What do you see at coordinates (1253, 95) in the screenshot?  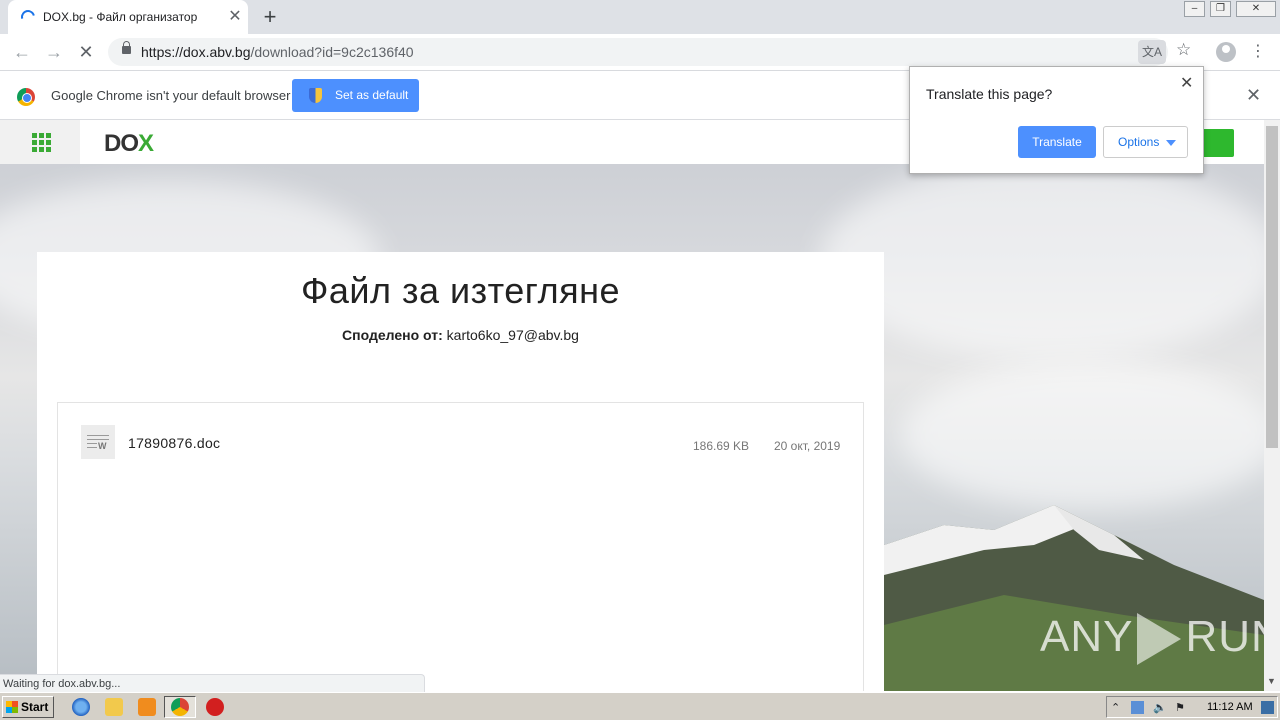 I see `infobar-close-icon: ✕` at bounding box center [1253, 95].